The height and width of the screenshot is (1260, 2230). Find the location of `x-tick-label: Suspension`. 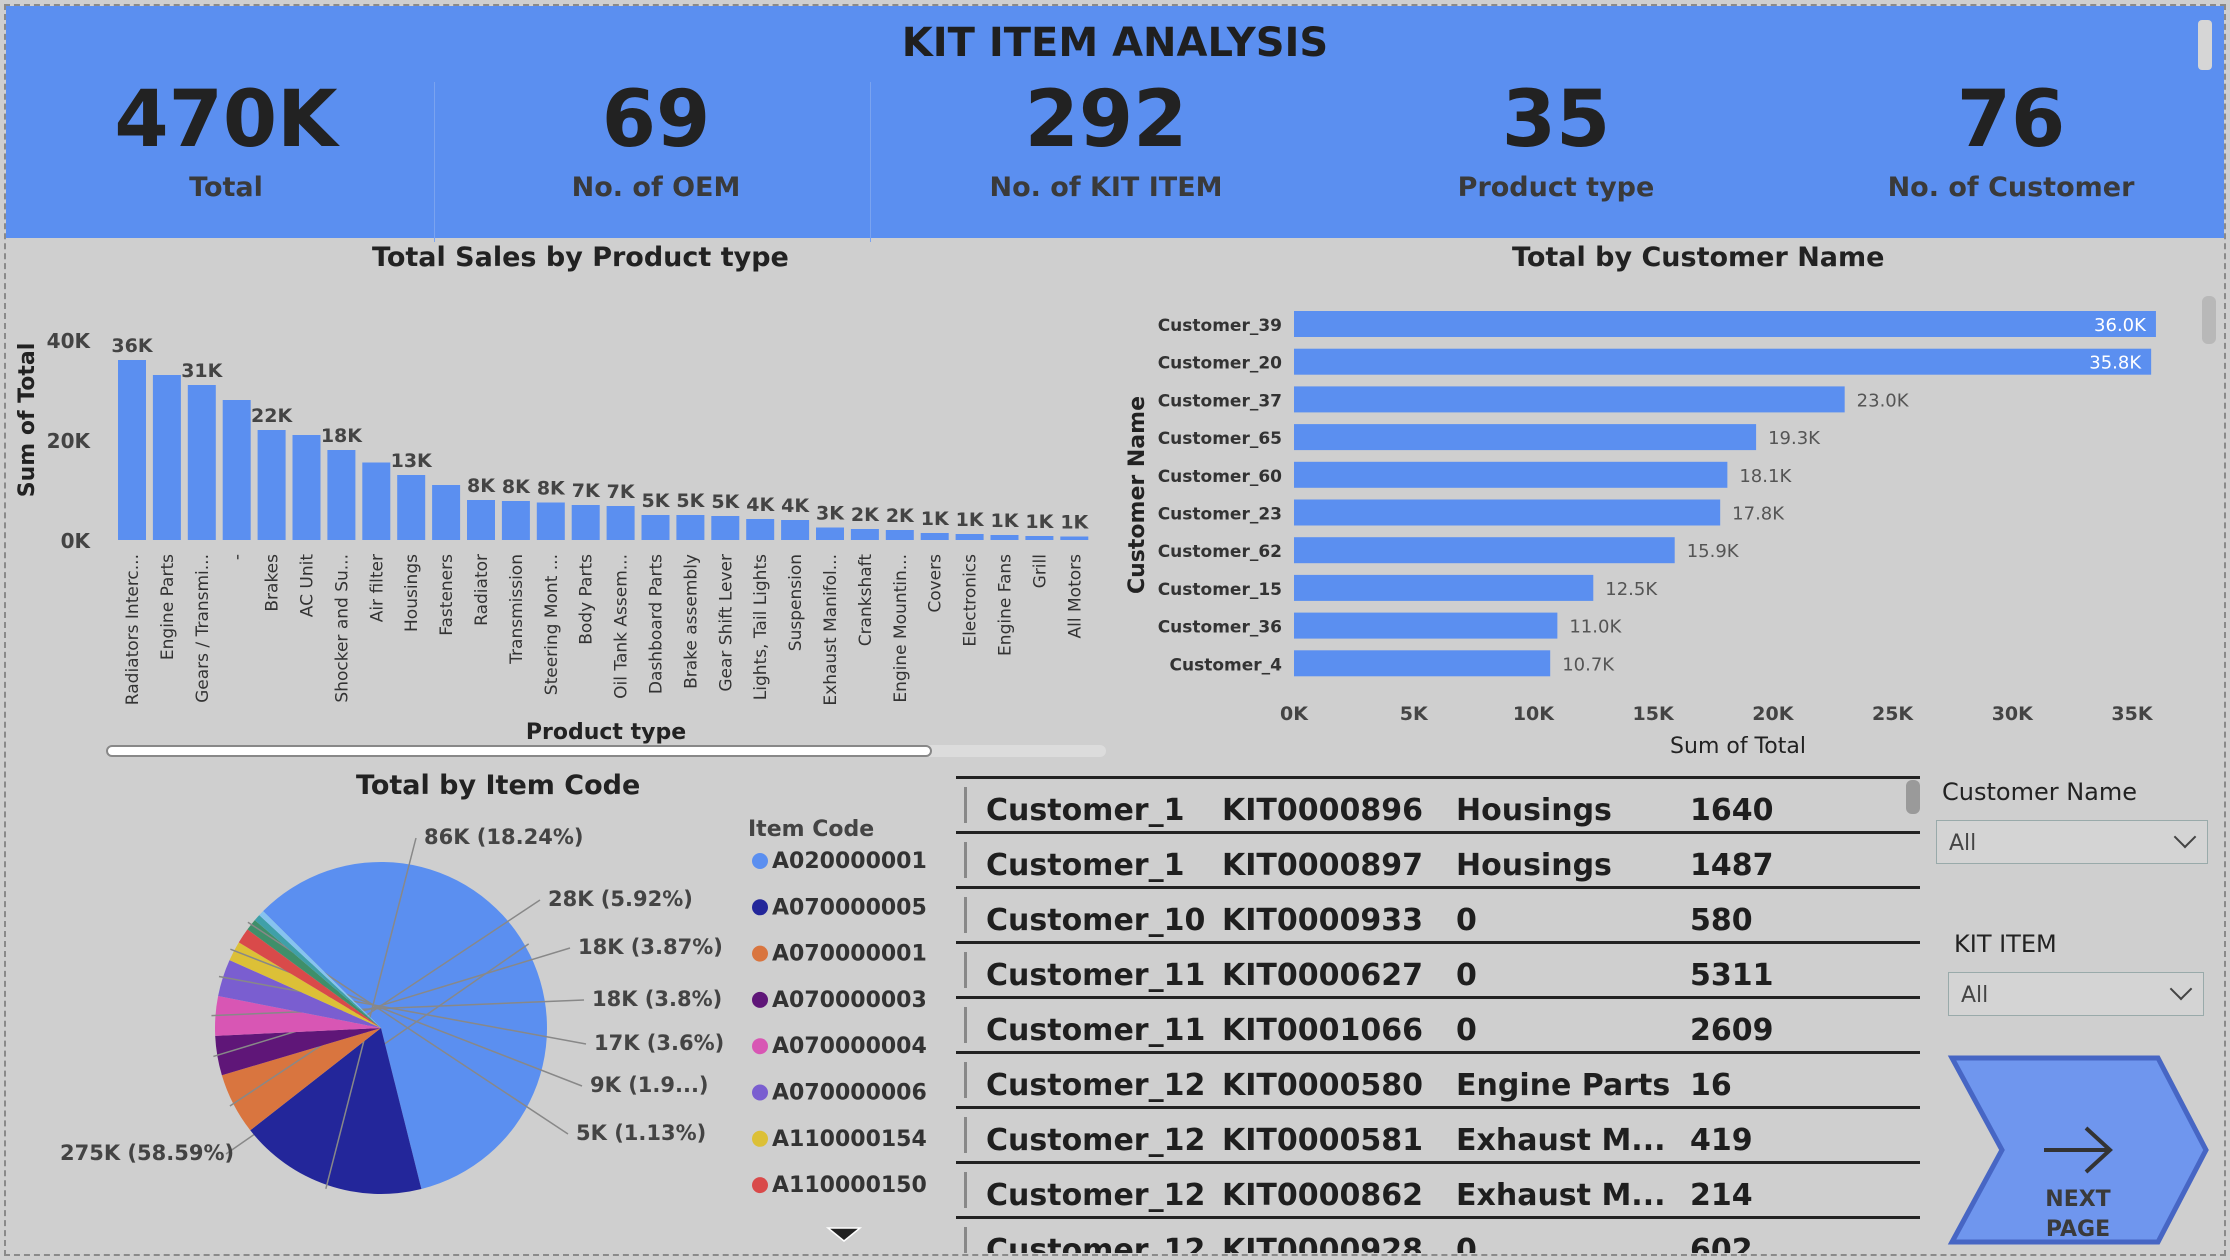

x-tick-label: Suspension is located at coordinates (796, 602).